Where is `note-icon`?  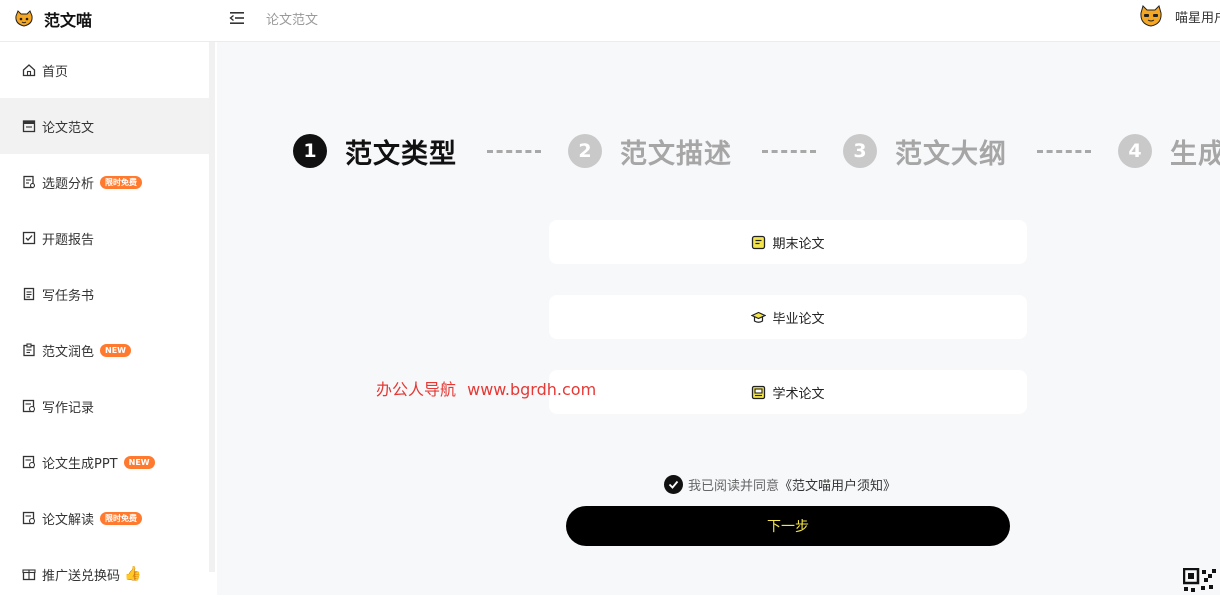 note-icon is located at coordinates (759, 242).